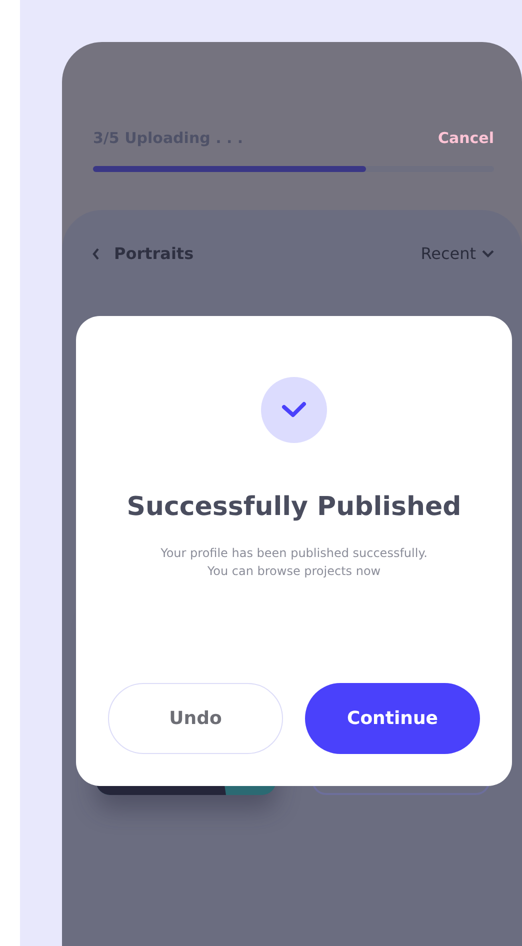  I want to click on chevron-down-icon, so click(488, 254).